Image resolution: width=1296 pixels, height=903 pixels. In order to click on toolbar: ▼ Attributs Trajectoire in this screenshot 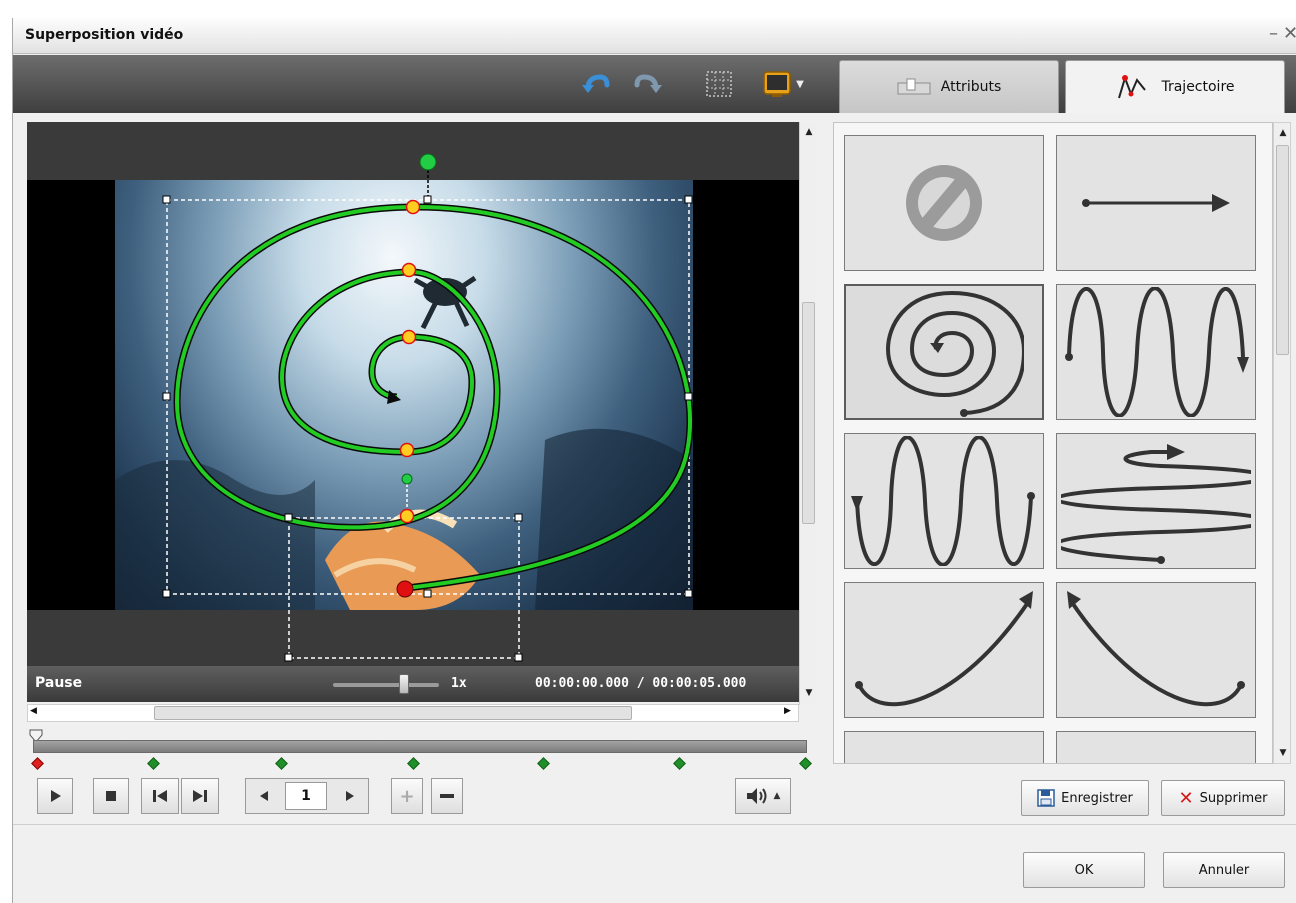, I will do `click(654, 84)`.